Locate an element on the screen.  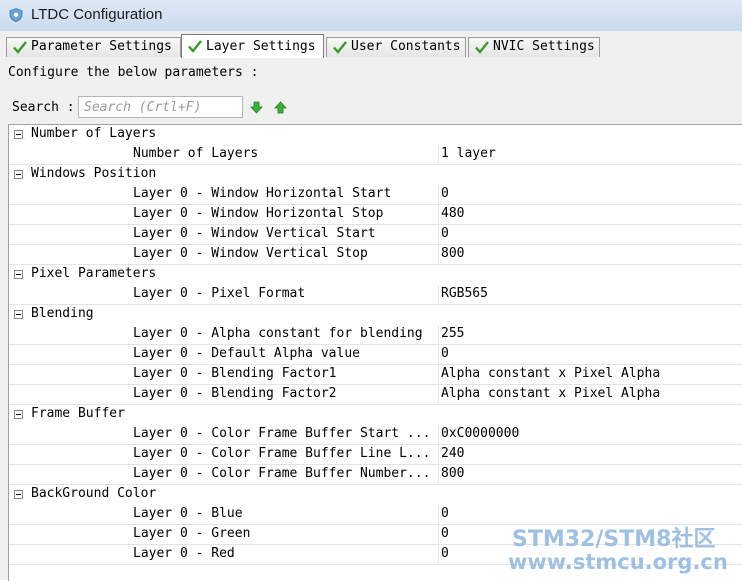
parameter-row: Layer 0 - Default Alpha value 0 is located at coordinates (375, 355).